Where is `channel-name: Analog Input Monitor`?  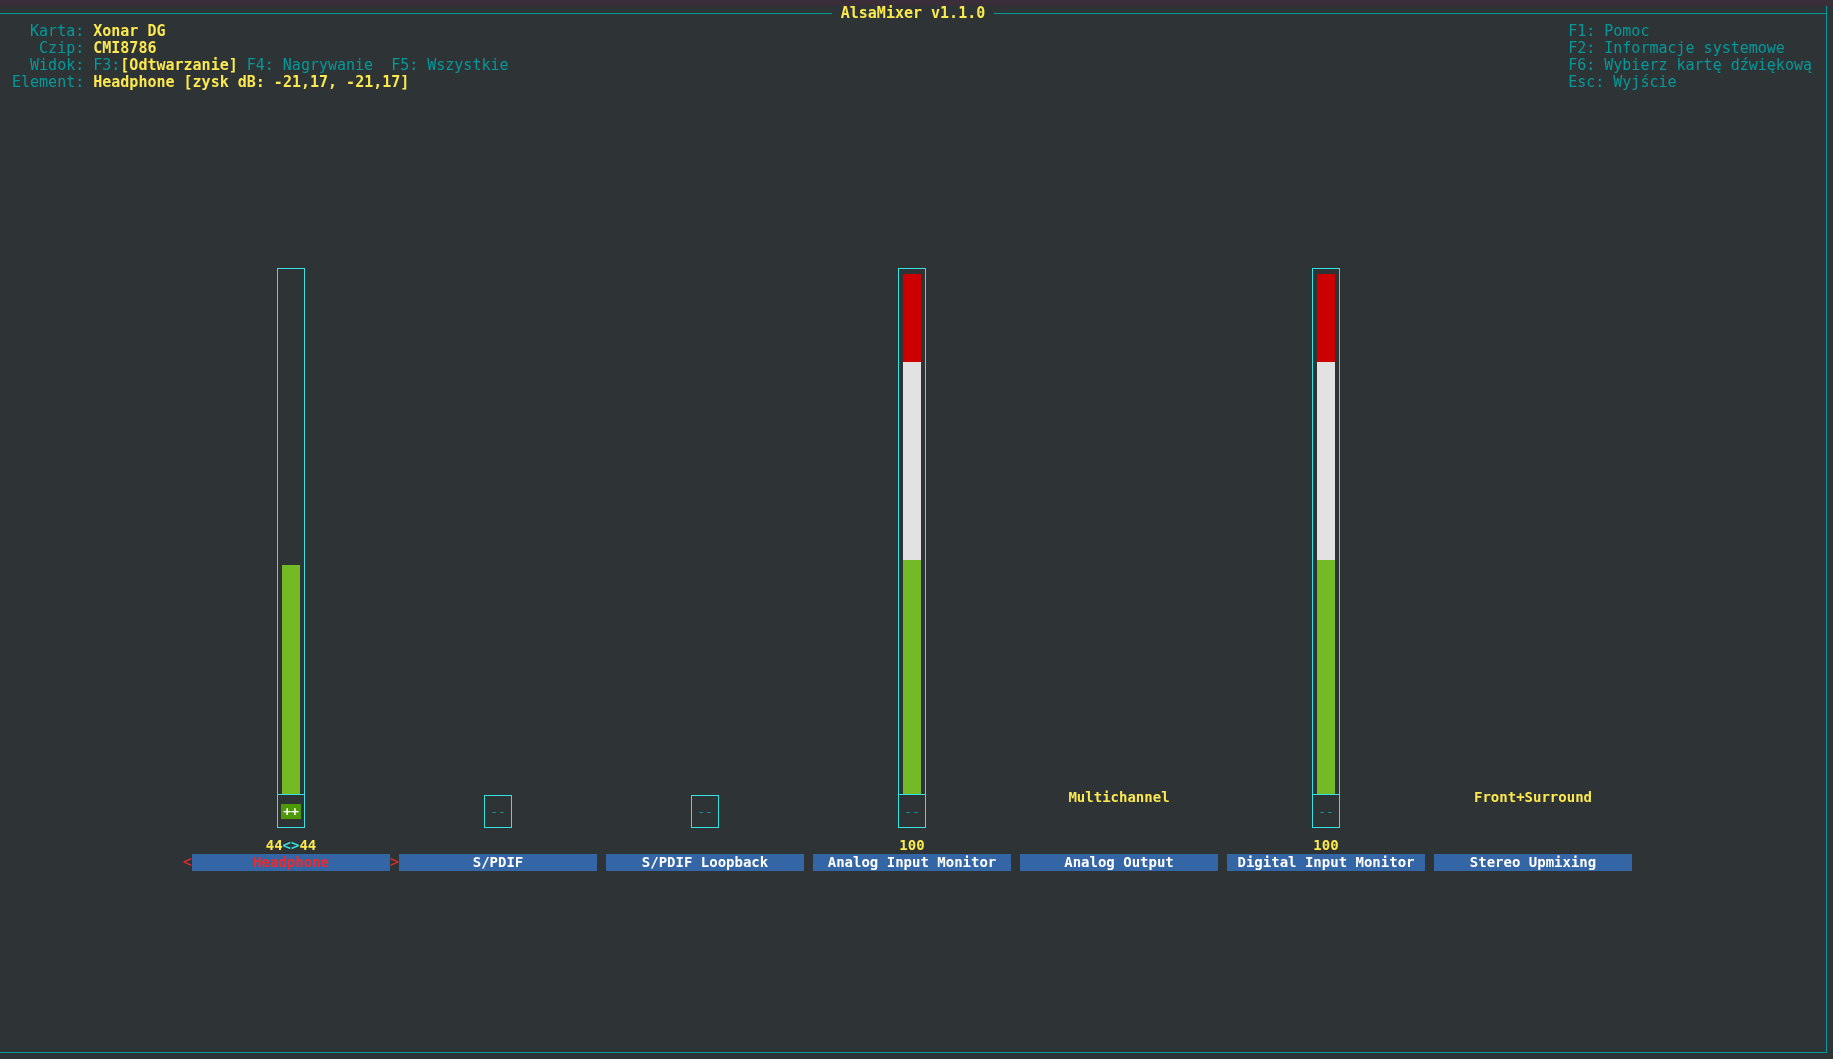 channel-name: Analog Input Monitor is located at coordinates (912, 862).